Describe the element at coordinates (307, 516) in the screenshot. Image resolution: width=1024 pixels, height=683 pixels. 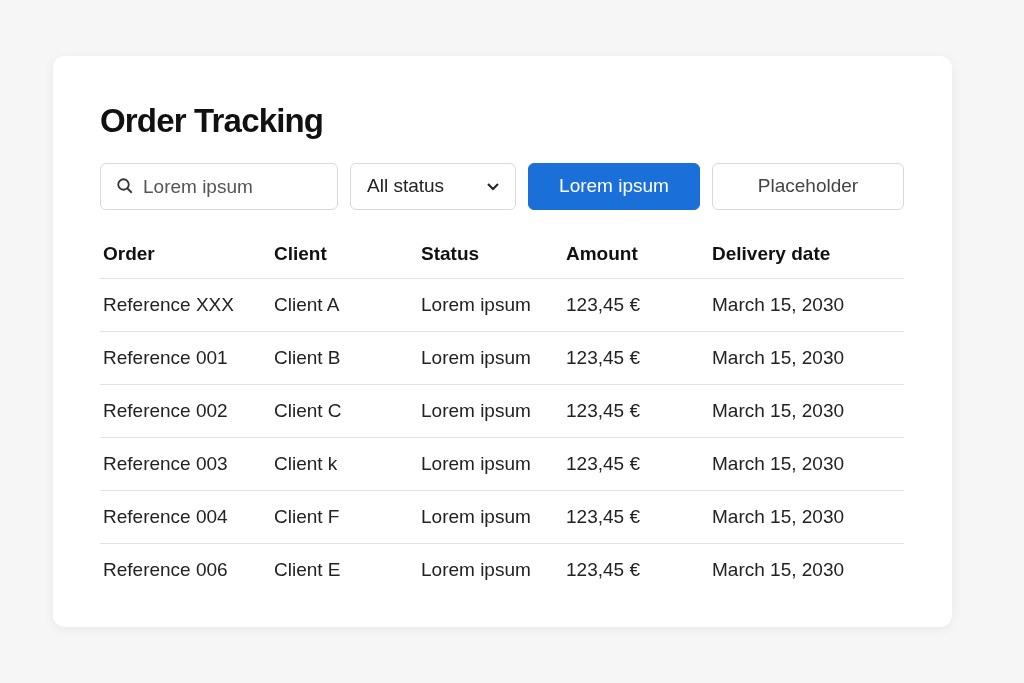
I see `table-cell: Client F` at that location.